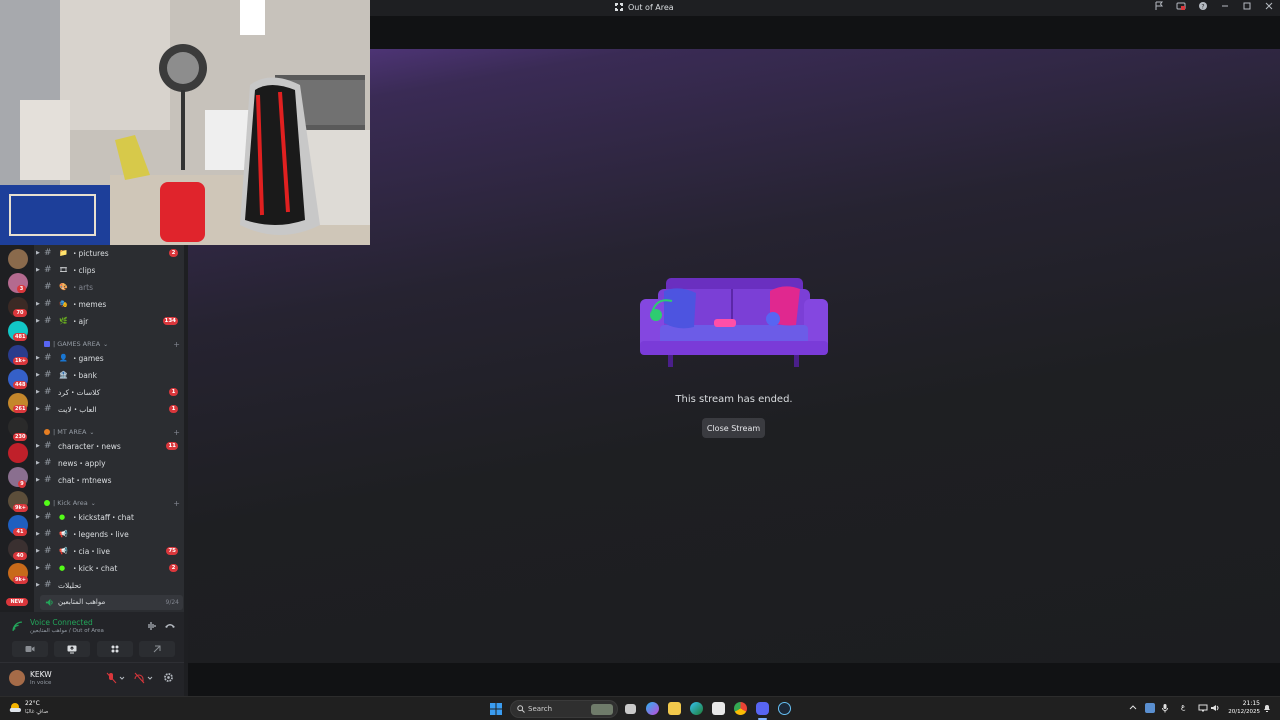  Describe the element at coordinates (84, 375) in the screenshot. I see `channel-name: ・bank` at that location.